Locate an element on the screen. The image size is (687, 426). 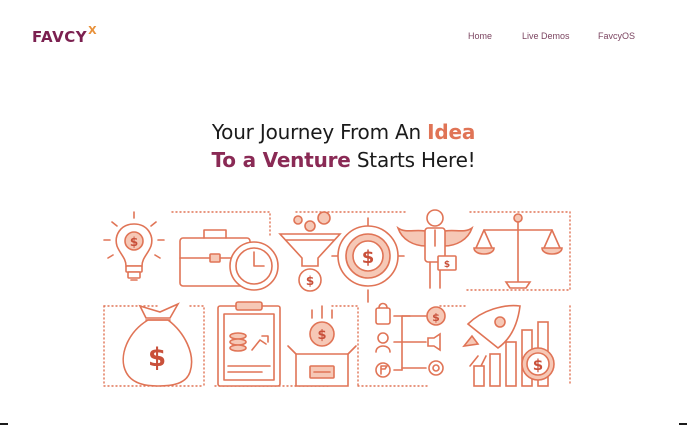
headline-line-1: Your Journey From An Idea is located at coordinates (343, 132).